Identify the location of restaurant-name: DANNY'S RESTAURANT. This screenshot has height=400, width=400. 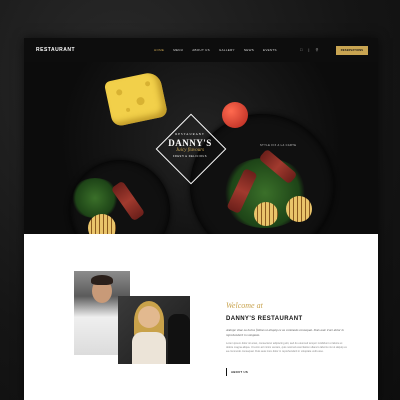
(264, 319).